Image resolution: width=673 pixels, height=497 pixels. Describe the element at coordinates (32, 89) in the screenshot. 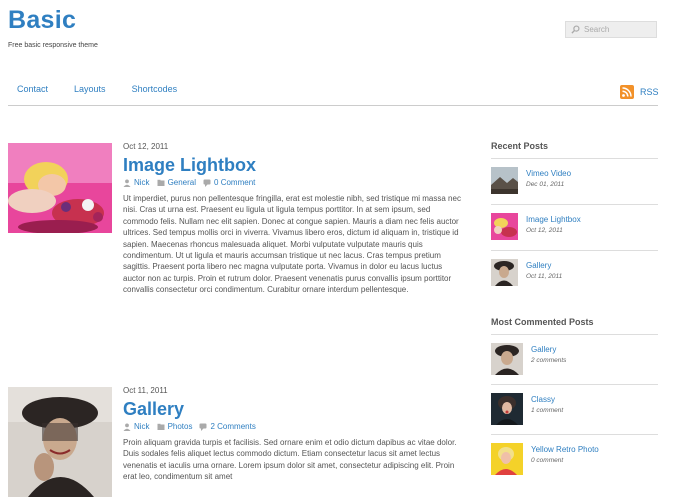

I see `nav-item-contact: Contact` at that location.